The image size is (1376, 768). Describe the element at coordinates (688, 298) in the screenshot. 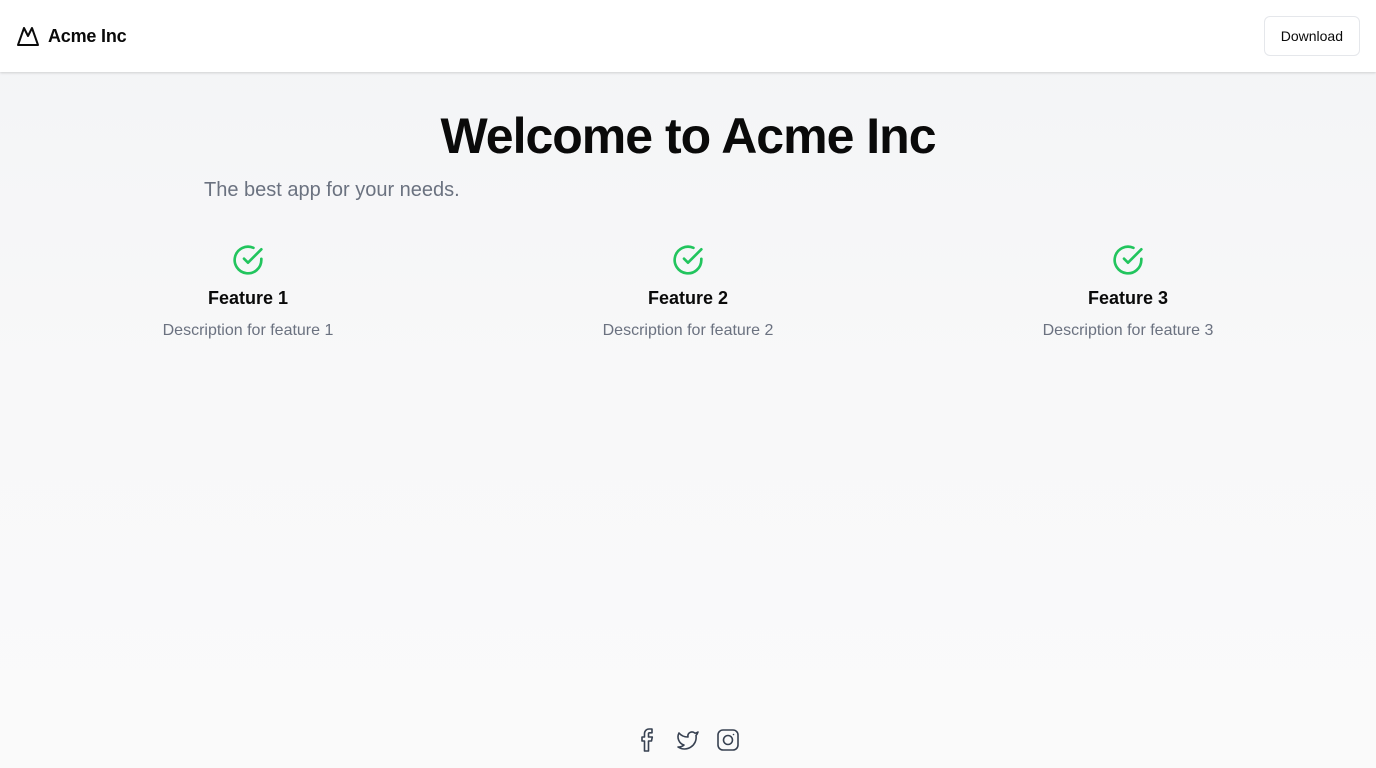

I see `feature-title: Feature 2` at that location.